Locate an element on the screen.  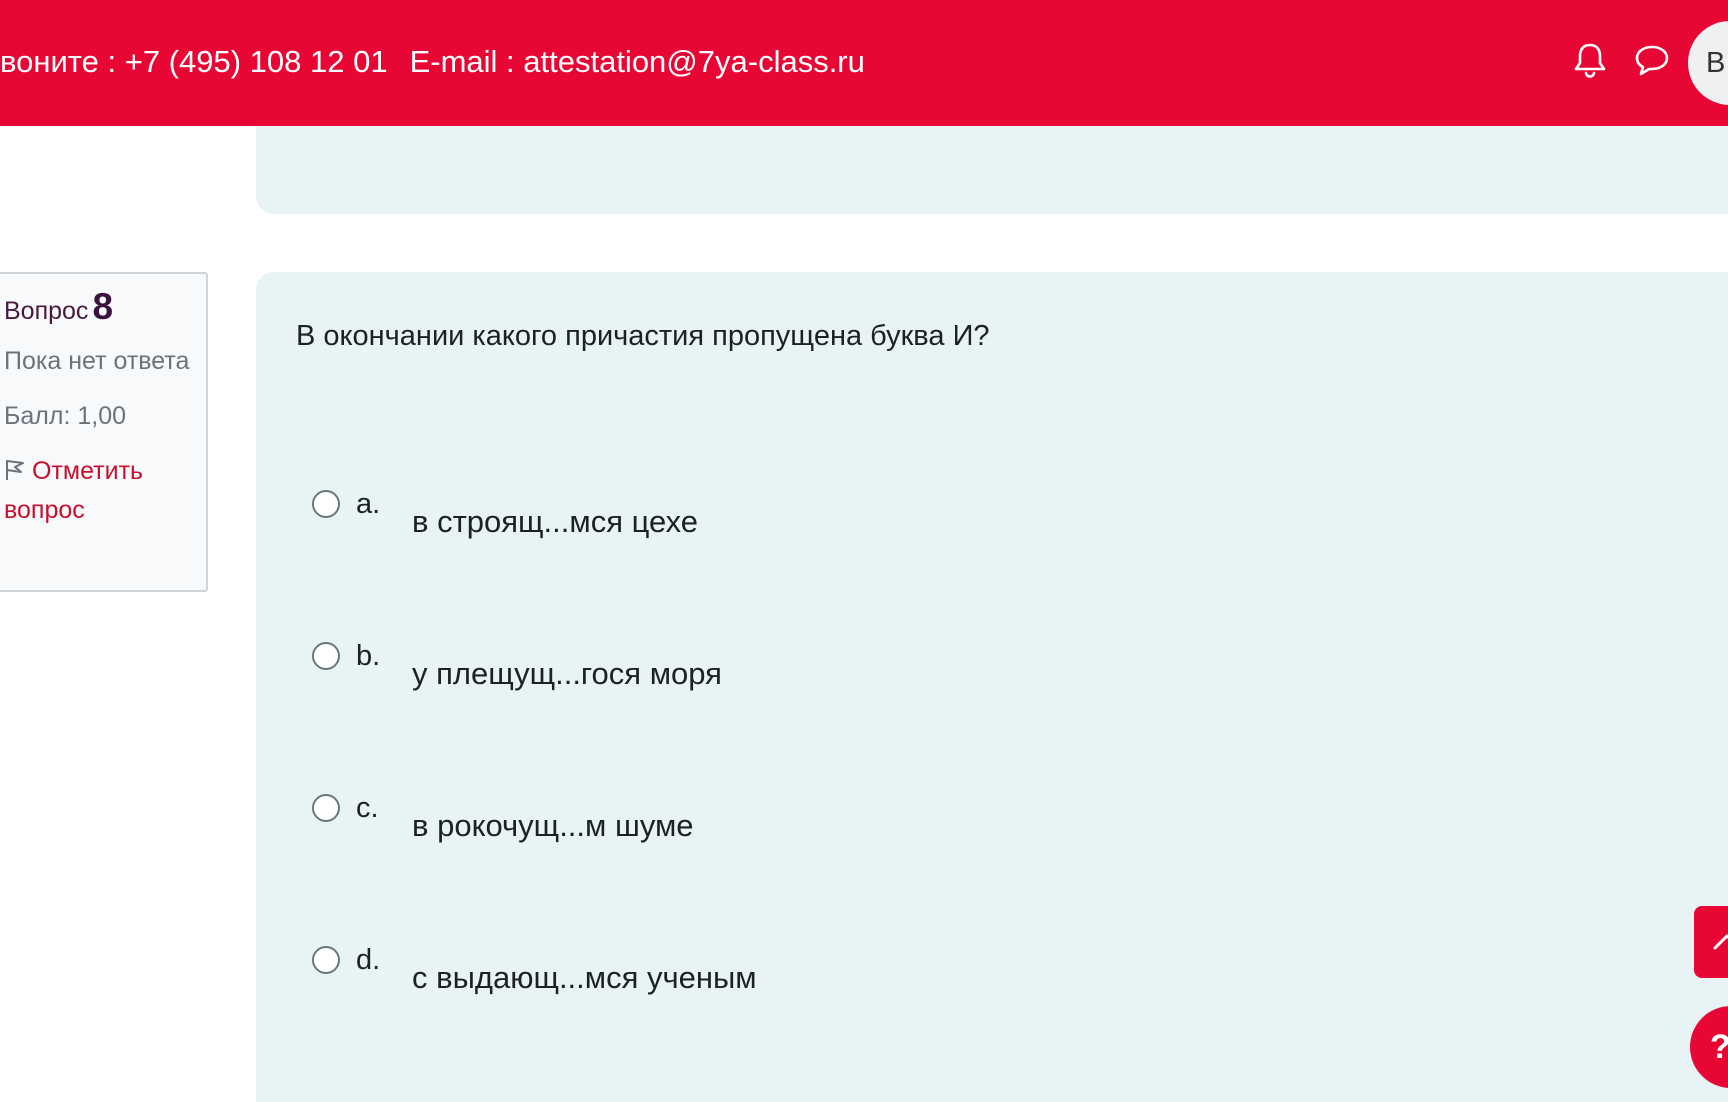
answer-option-b: b. у плещущ...гося моря is located at coordinates (762, 675).